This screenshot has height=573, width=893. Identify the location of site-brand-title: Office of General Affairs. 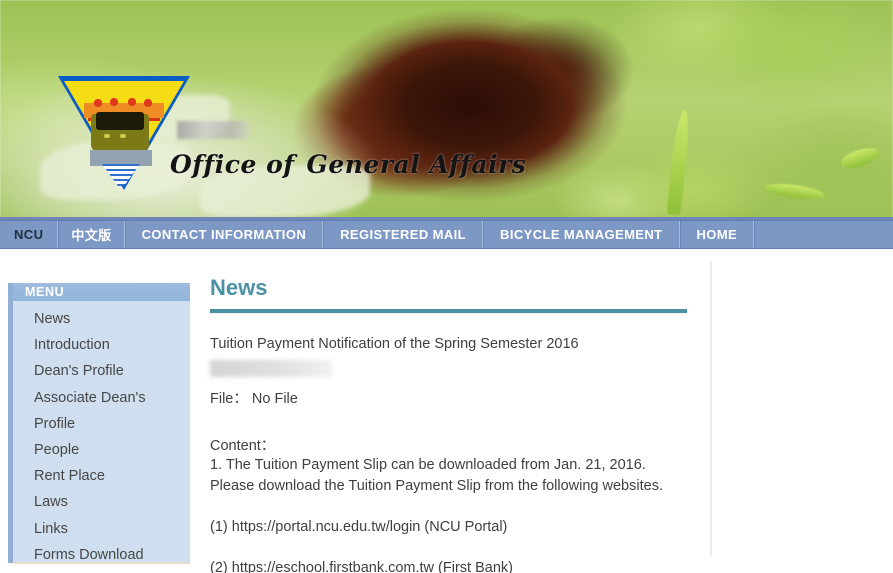
(348, 164).